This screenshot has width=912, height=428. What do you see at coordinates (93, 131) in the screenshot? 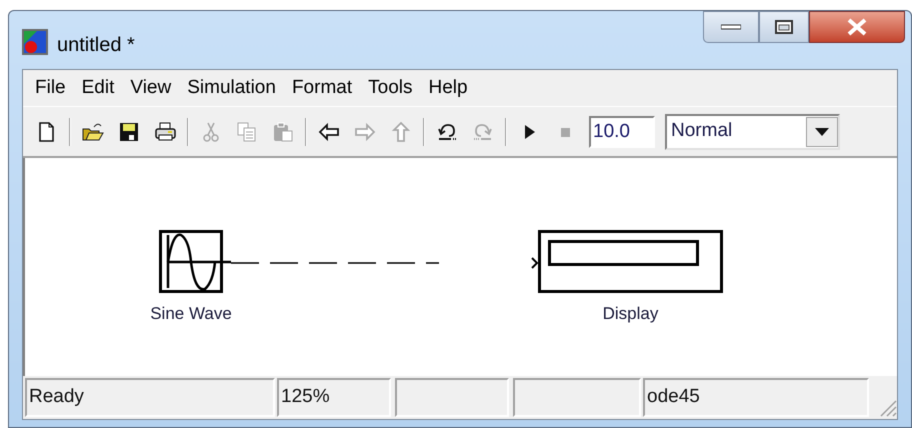
I see `folder-icon` at bounding box center [93, 131].